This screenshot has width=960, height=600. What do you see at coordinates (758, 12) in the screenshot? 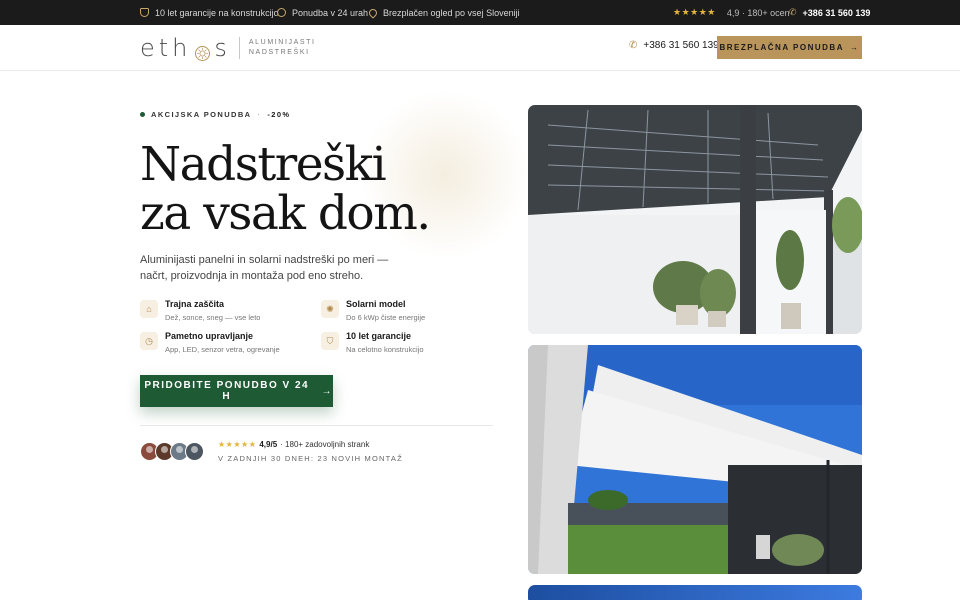
I see `rating-text: 4,9 · 180+ ocen` at bounding box center [758, 12].